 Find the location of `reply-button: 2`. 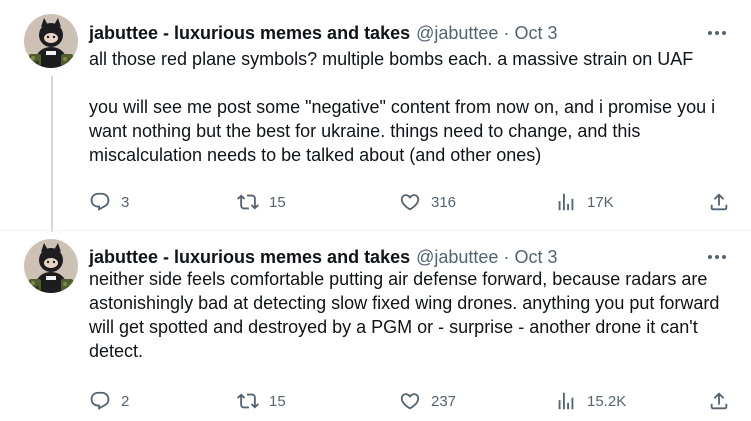

reply-button: 2 is located at coordinates (109, 401).